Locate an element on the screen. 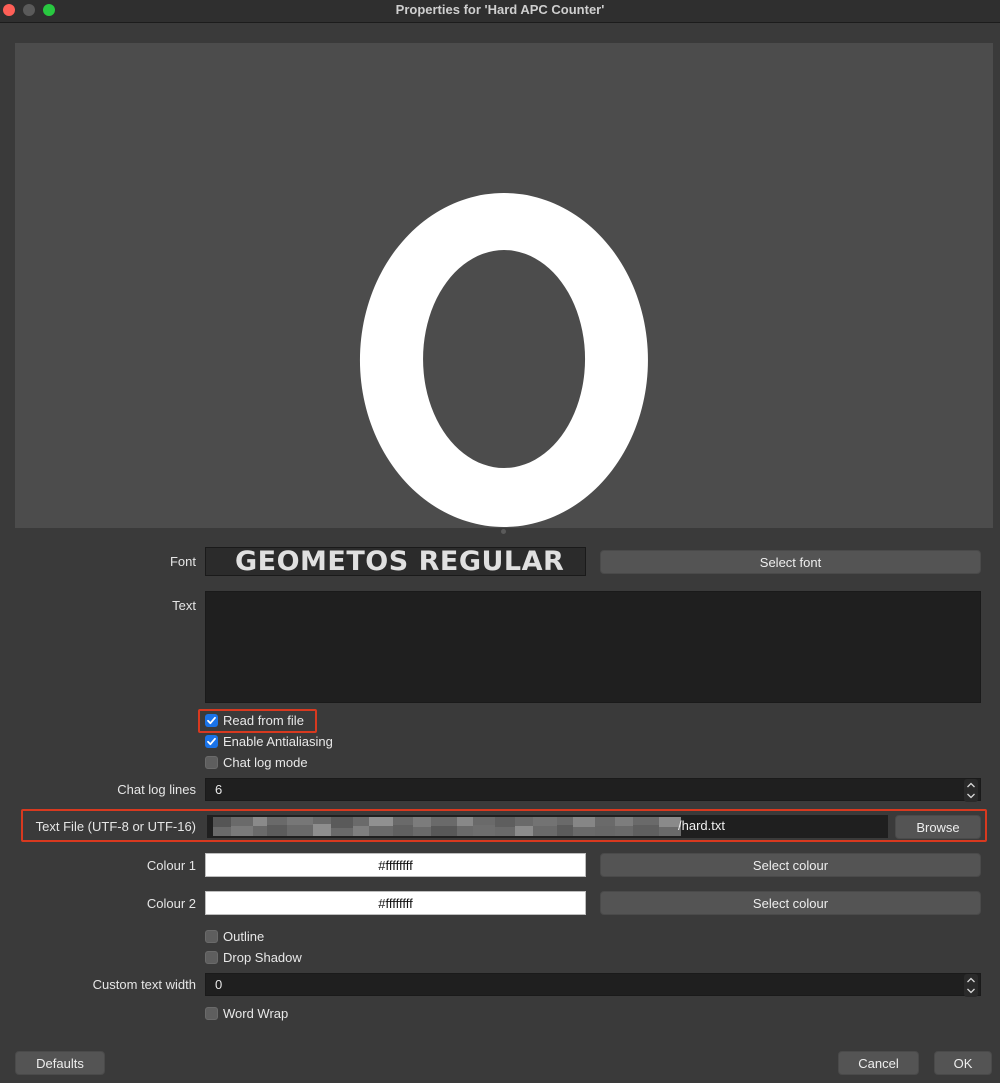 This screenshot has height=1083, width=1000. outline-checkbox: Outline is located at coordinates (234, 936).